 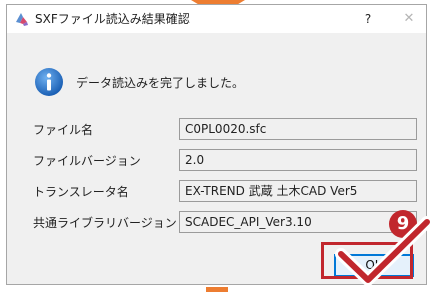 I want to click on translator-name-field: EX-TREND 武蔵 土木CAD Ver5, so click(x=298, y=191).